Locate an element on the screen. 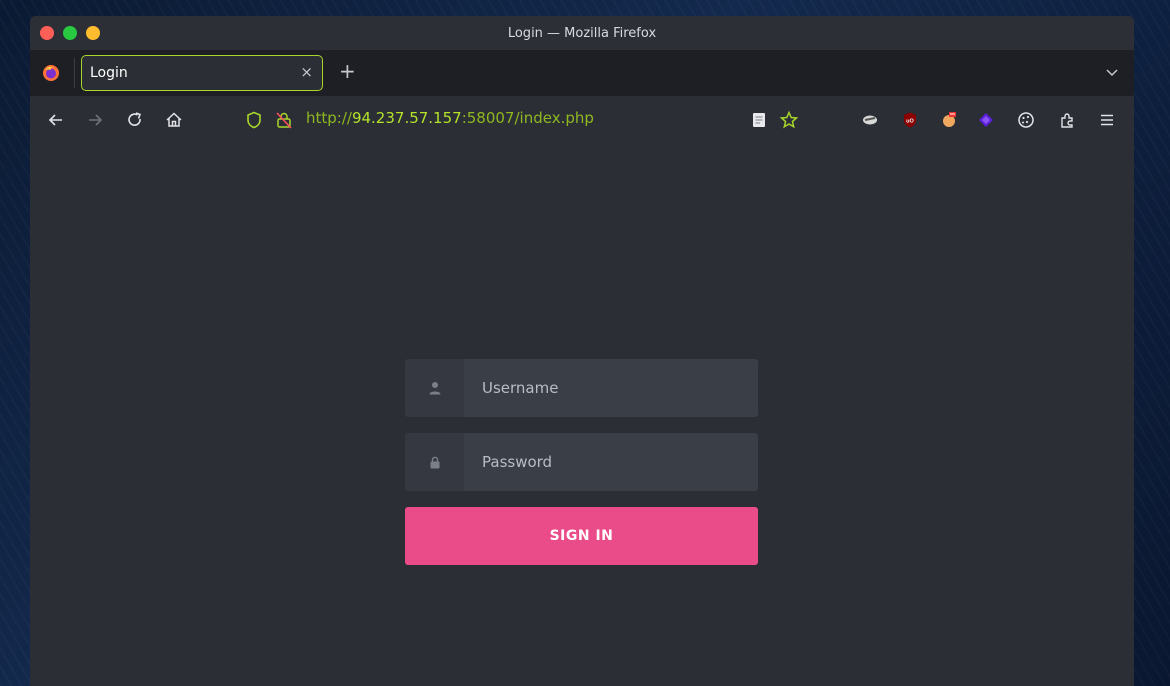 The height and width of the screenshot is (686, 1170). firefox-logo-icon is located at coordinates (51, 73).